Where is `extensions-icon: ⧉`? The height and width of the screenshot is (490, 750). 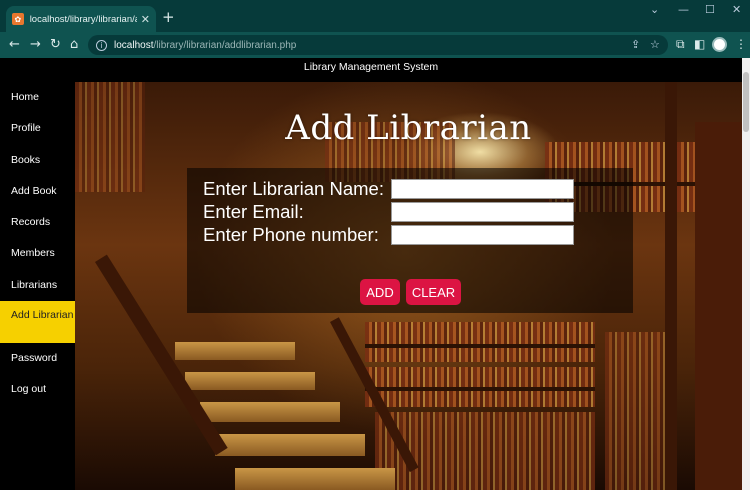 extensions-icon: ⧉ is located at coordinates (680, 44).